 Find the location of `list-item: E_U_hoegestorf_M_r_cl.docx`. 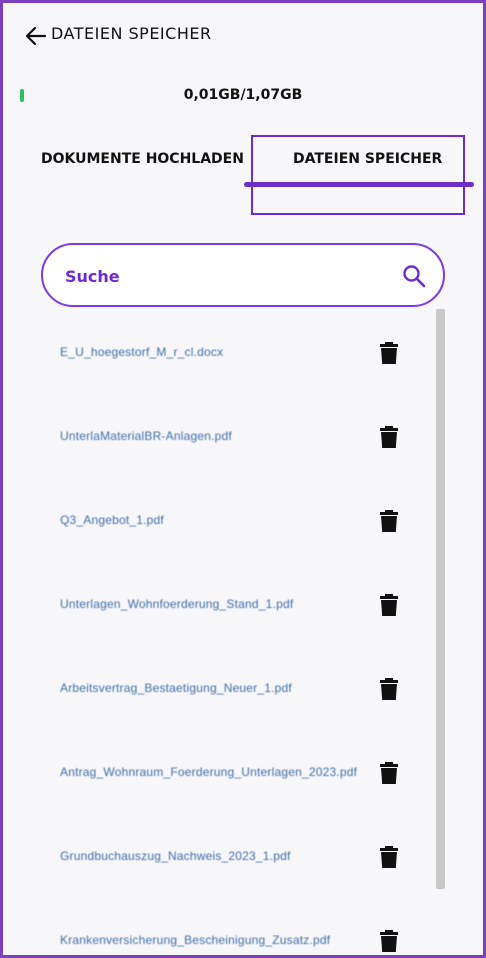

list-item: E_U_hoegestorf_M_r_cl.docx is located at coordinates (243, 353).